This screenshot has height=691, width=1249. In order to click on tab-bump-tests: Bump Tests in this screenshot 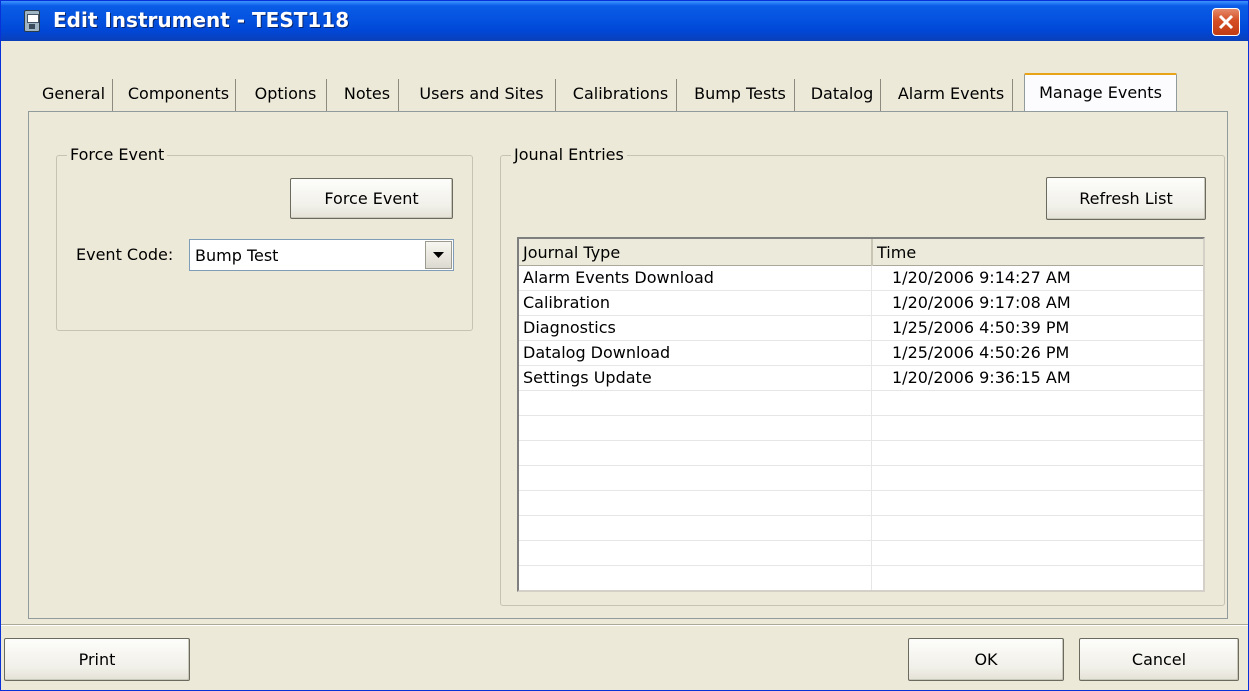, I will do `click(740, 95)`.